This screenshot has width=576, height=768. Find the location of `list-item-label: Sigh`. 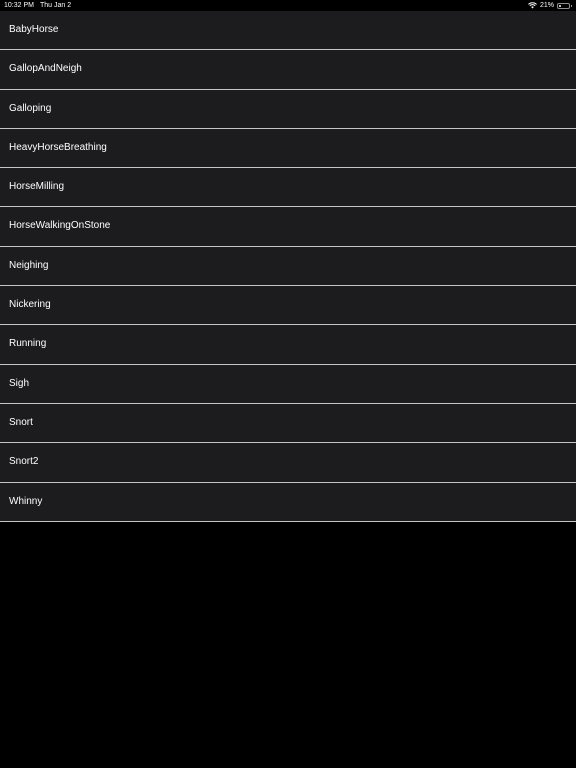

list-item-label: Sigh is located at coordinates (19, 383).